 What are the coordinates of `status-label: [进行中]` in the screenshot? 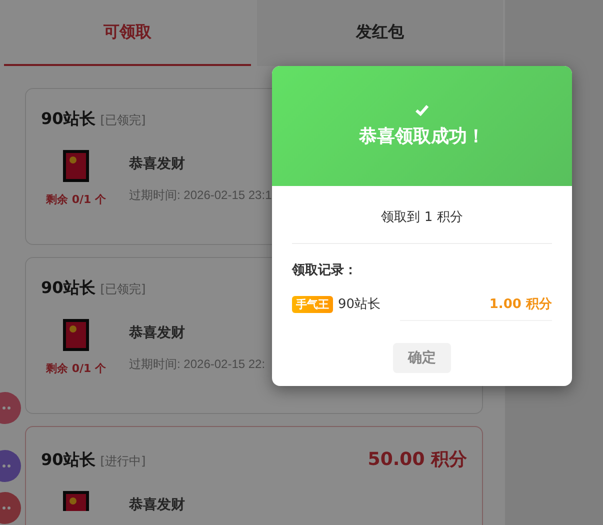 It's located at (123, 461).